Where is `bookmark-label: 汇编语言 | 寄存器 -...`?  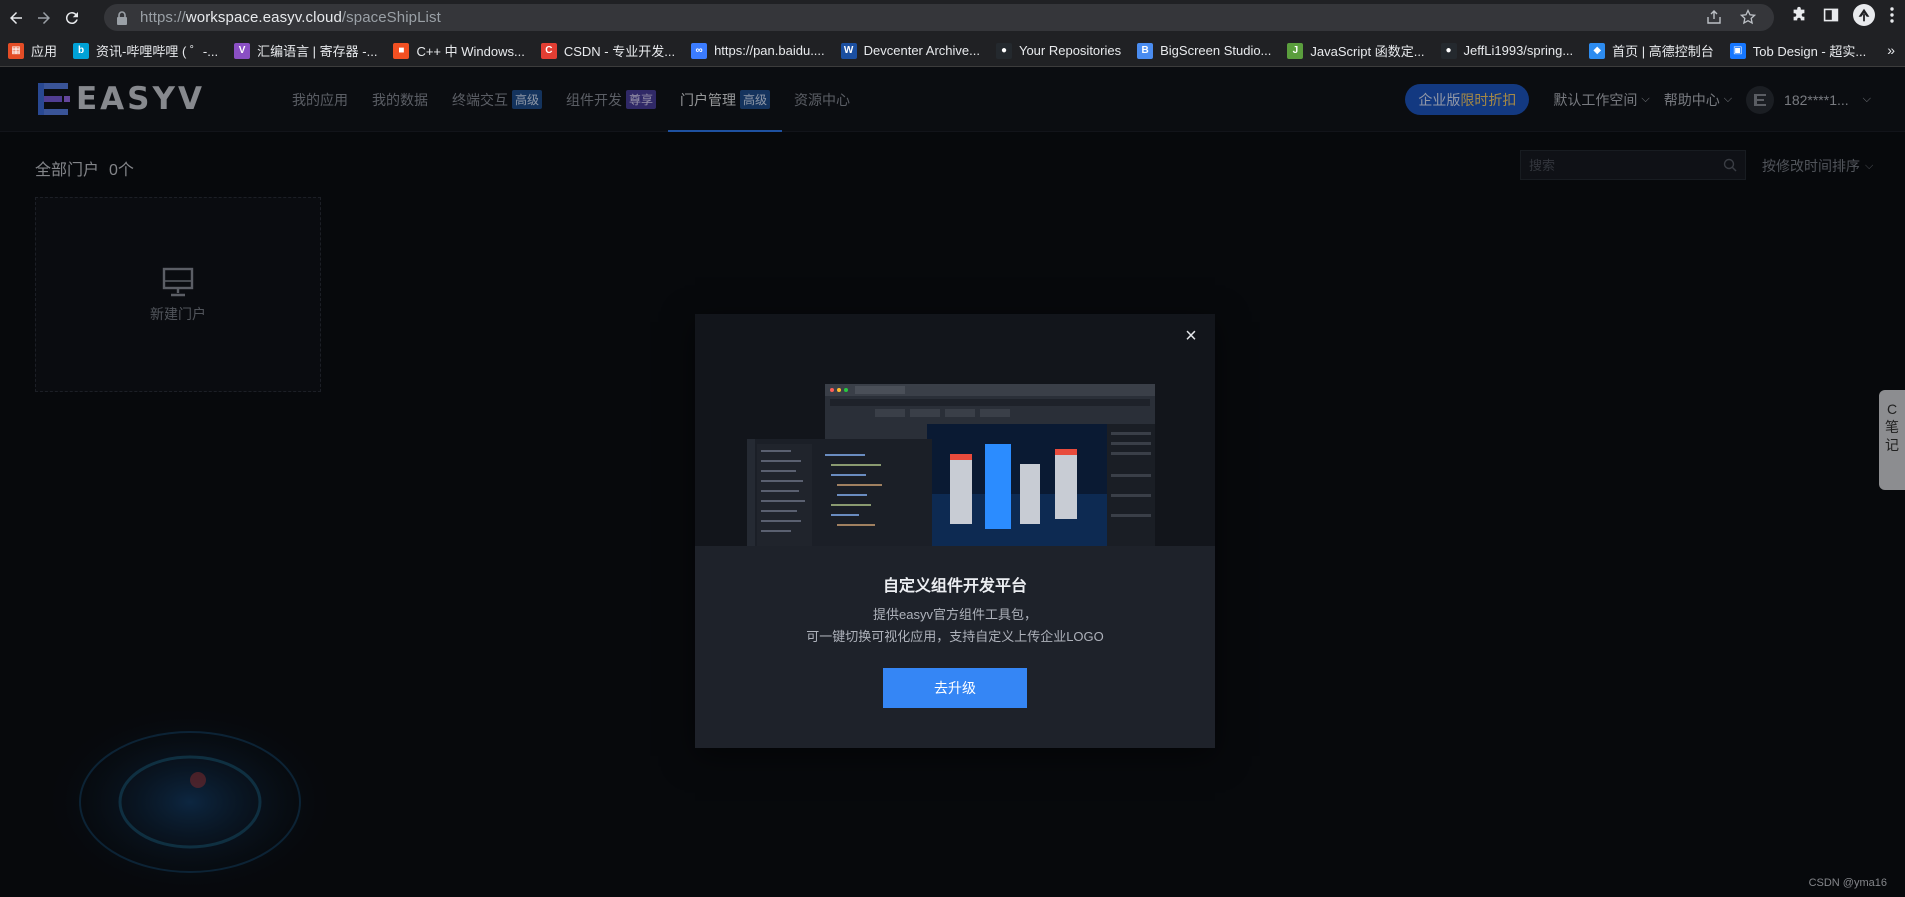 bookmark-label: 汇编语言 | 寄存器 -... is located at coordinates (317, 51).